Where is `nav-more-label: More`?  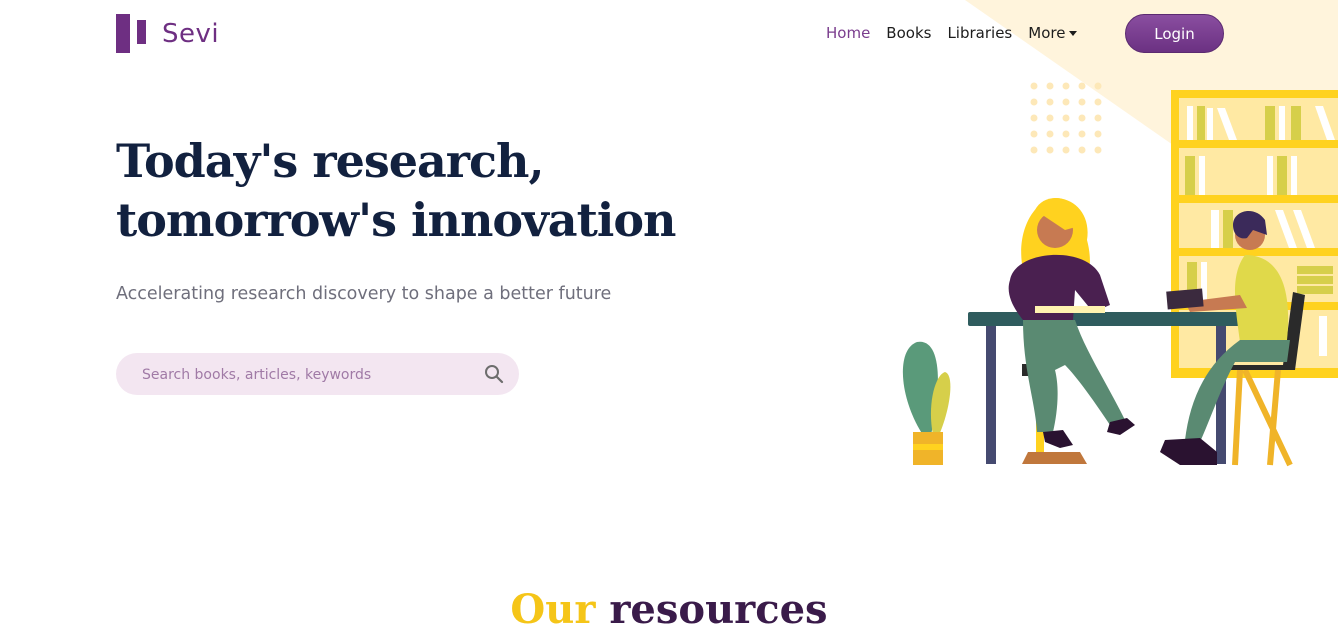
nav-more-label: More is located at coordinates (1047, 33).